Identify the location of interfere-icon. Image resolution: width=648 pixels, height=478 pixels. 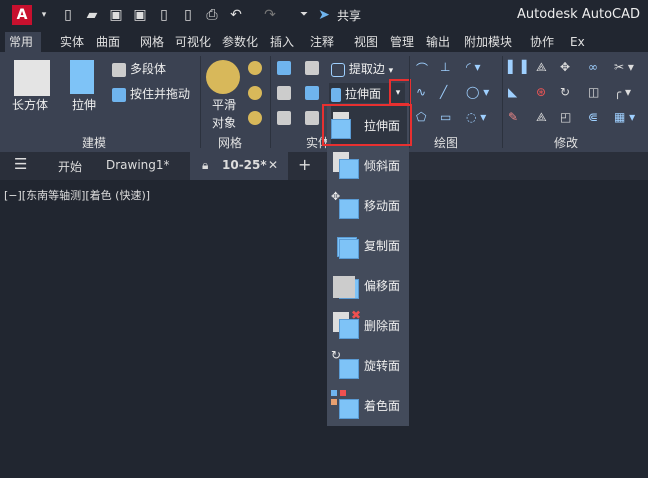
(314, 67).